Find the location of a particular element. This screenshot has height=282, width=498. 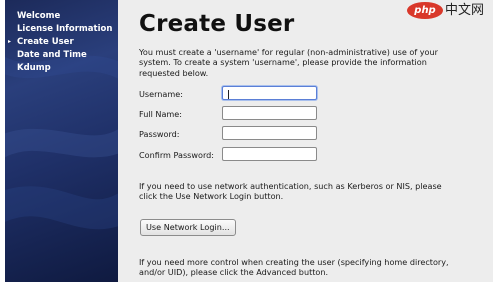

password-label: Password: is located at coordinates (159, 134).